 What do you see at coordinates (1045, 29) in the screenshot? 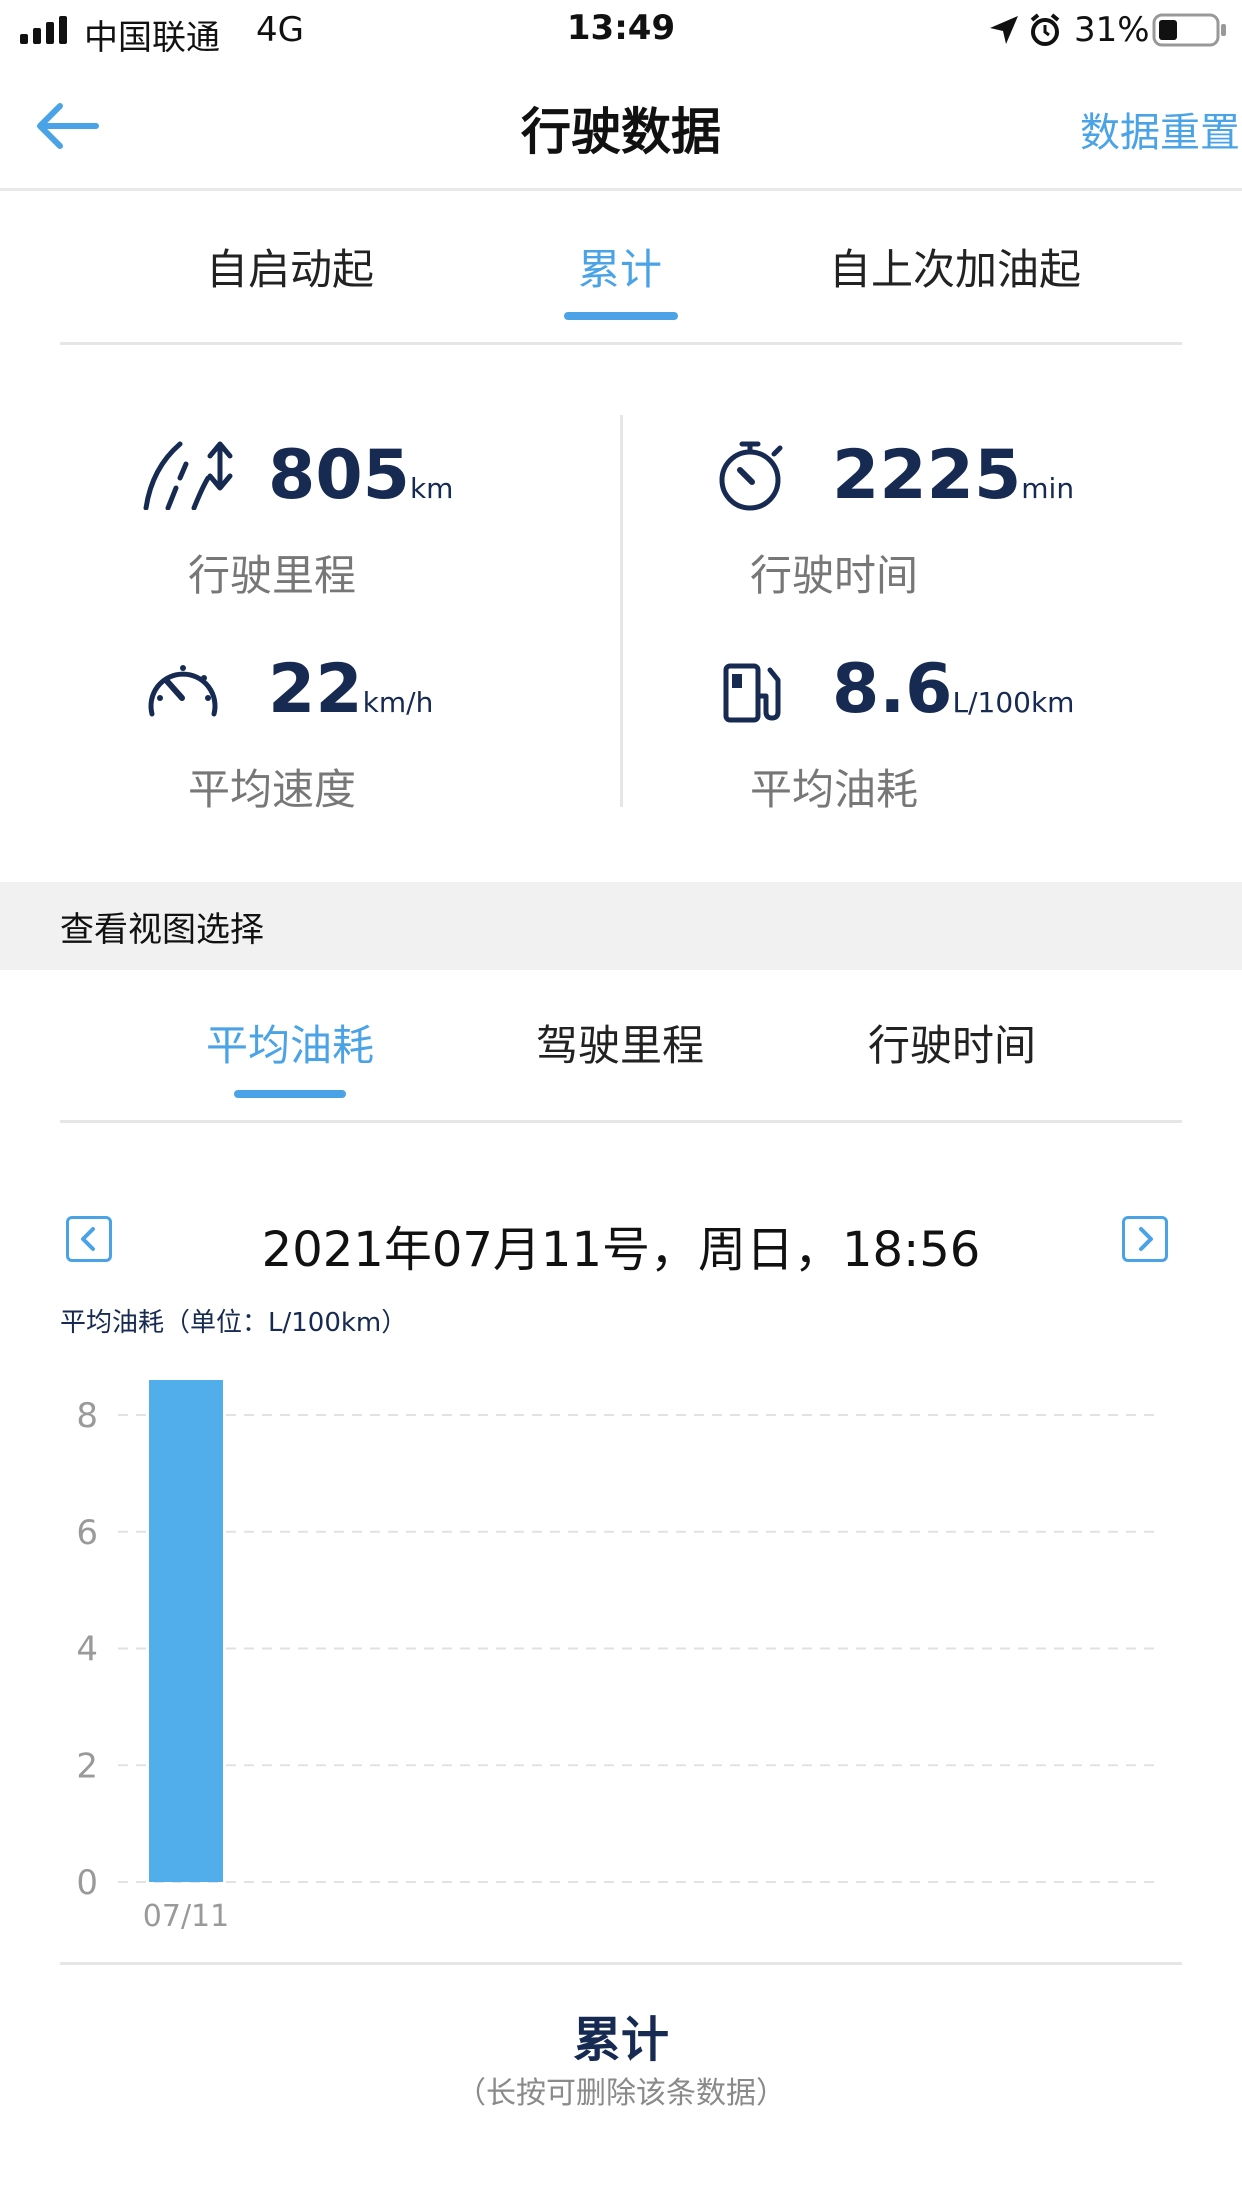
I see `alarm-icon` at bounding box center [1045, 29].